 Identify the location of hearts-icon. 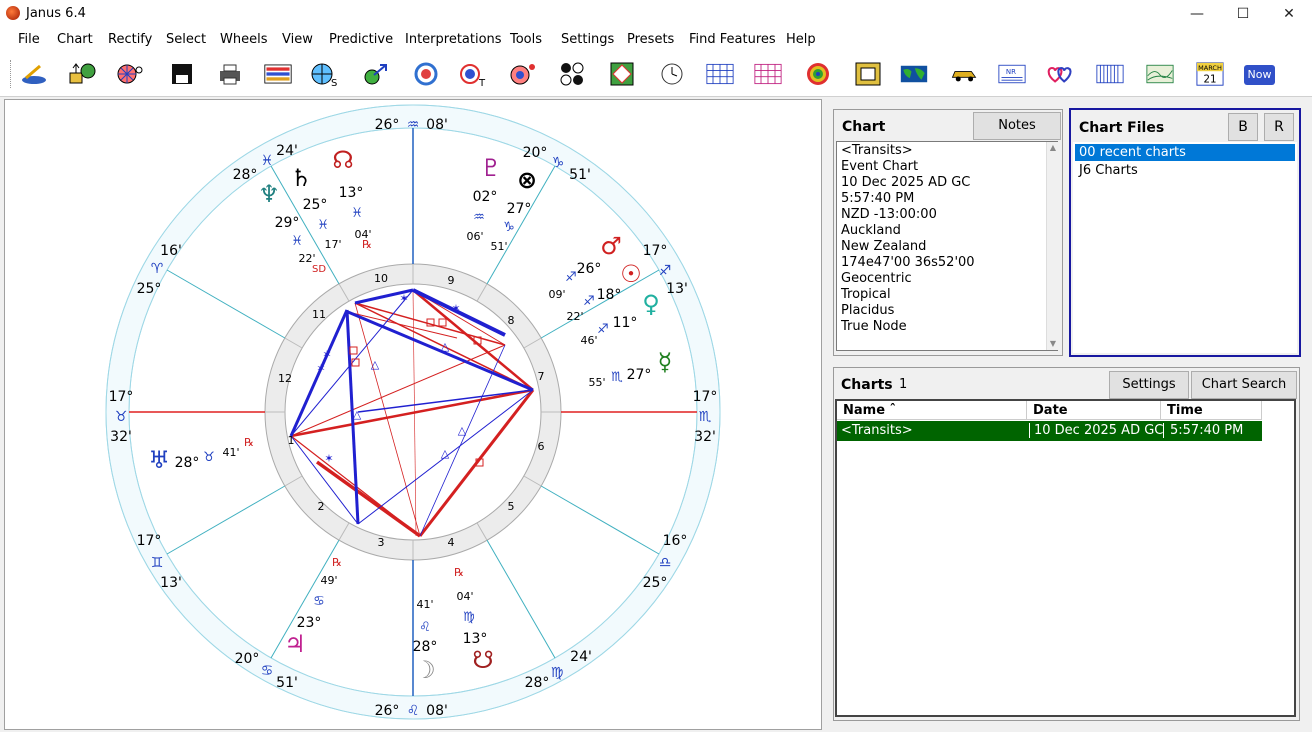
(1063, 74).